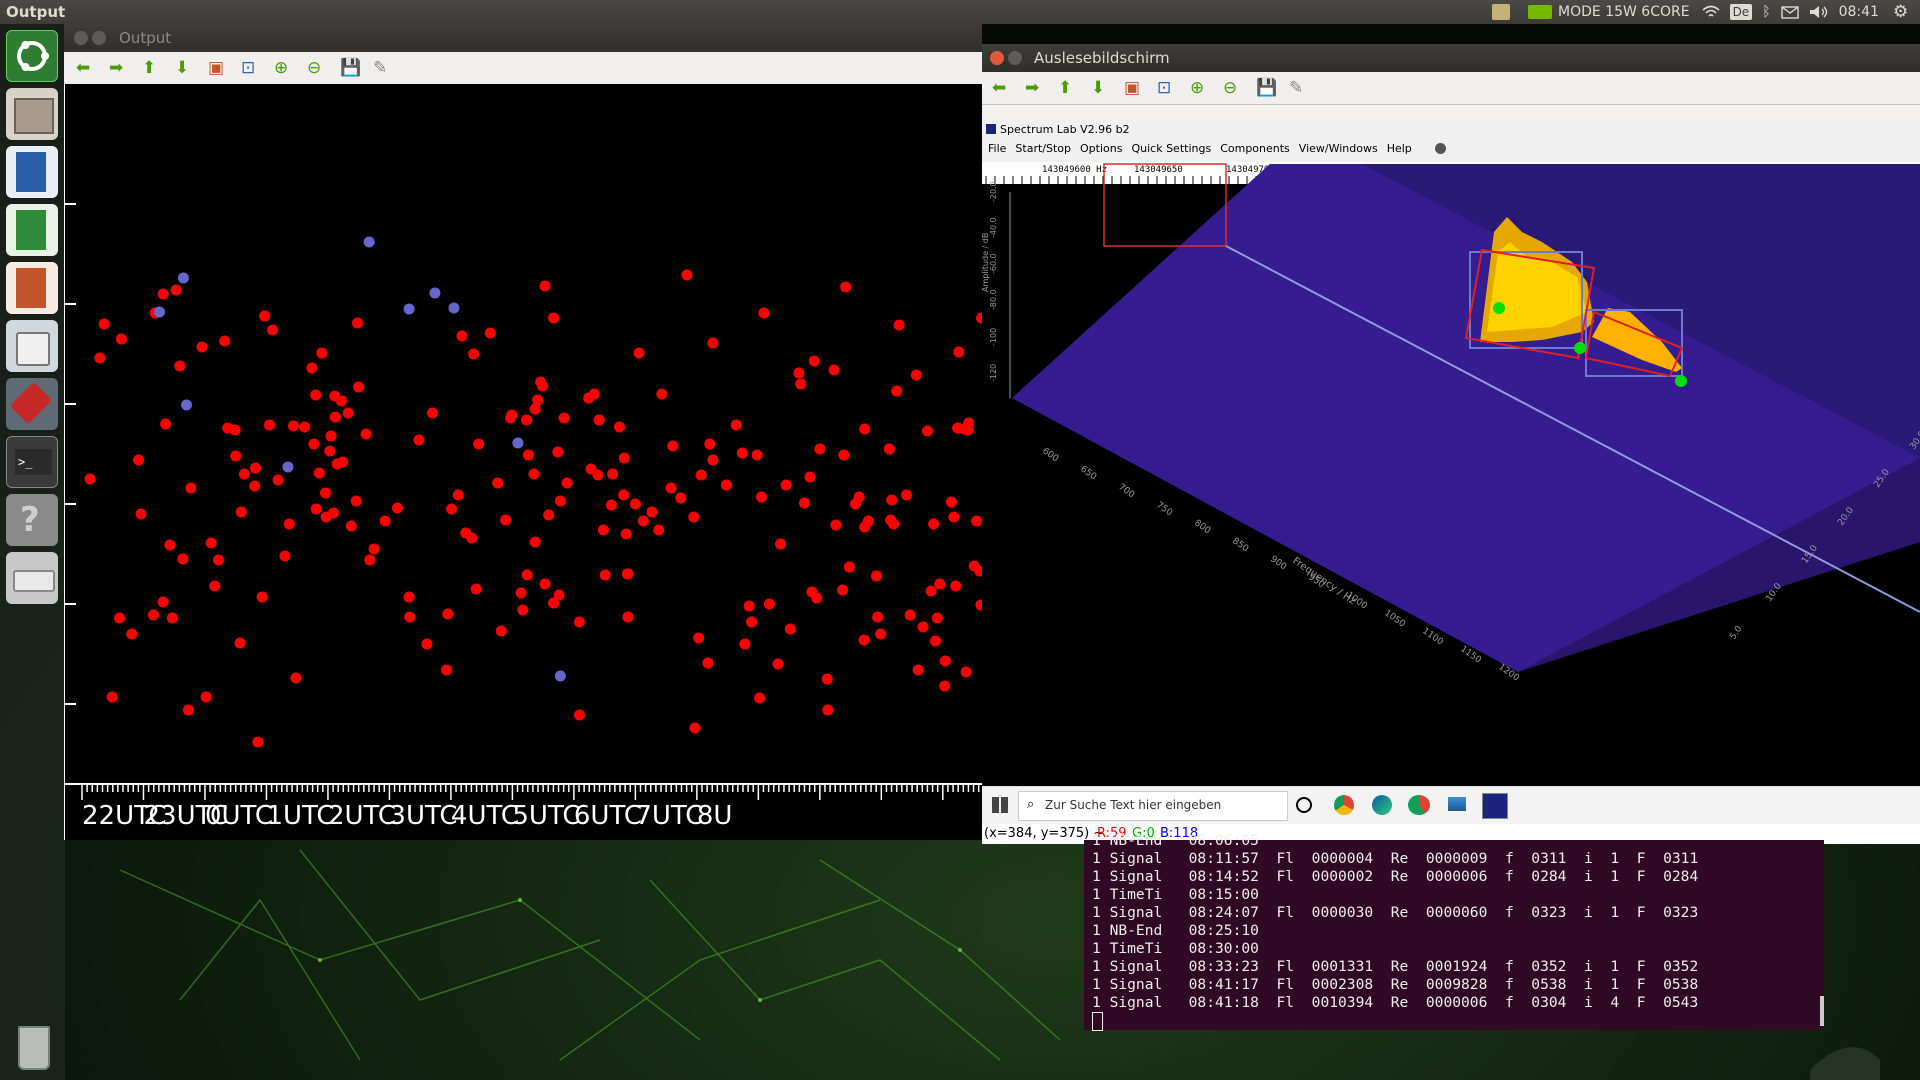 The image size is (1920, 1080). Describe the element at coordinates (523, 38) in the screenshot. I see `output-window-titlebar: Output` at that location.